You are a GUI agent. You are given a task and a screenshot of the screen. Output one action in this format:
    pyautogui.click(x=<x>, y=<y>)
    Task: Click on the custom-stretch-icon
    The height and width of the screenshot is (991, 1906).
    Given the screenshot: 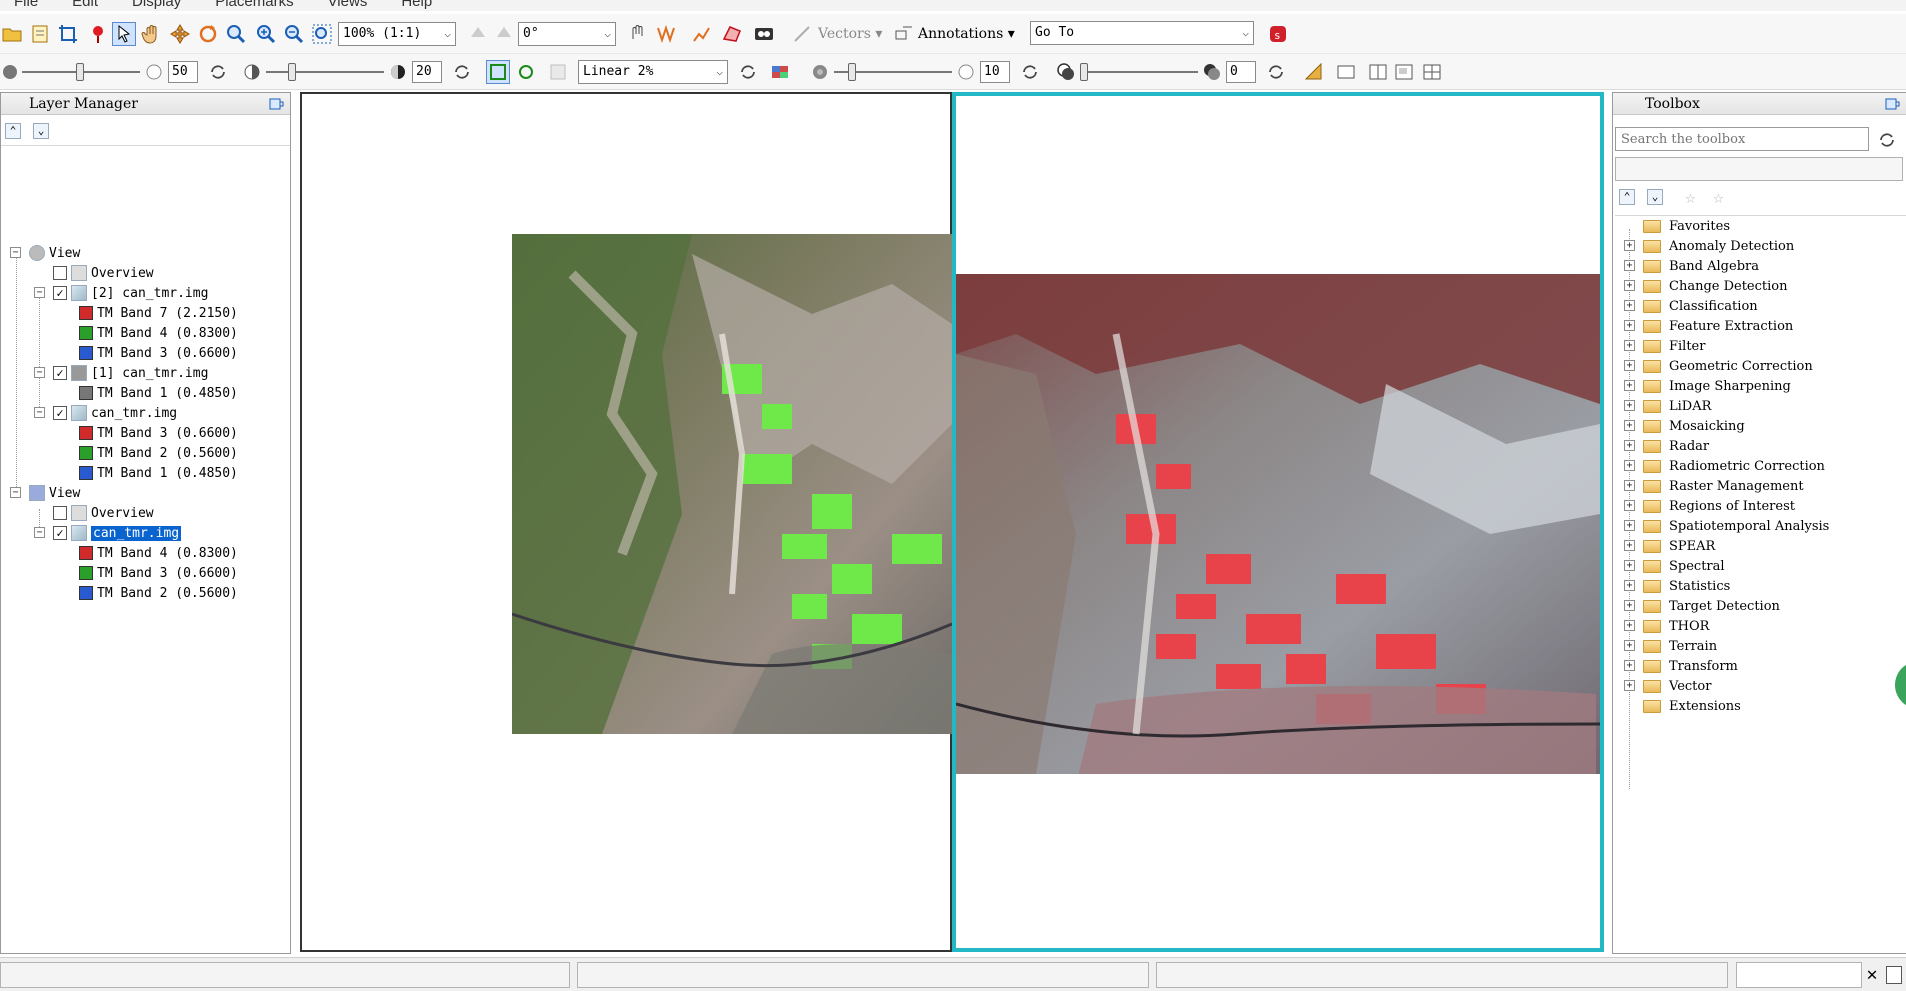 What is the action you would take?
    pyautogui.click(x=558, y=72)
    